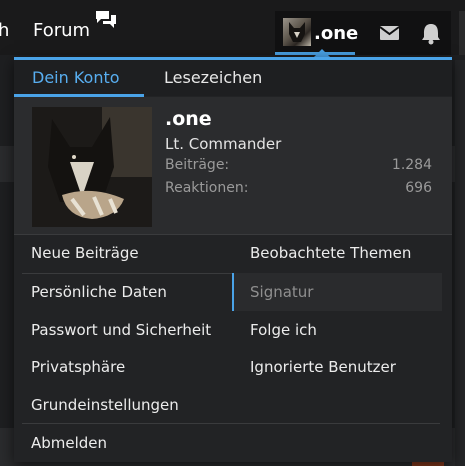 The height and width of the screenshot is (466, 465). What do you see at coordinates (61, 30) in the screenshot?
I see `nav-link-forum: Forum` at bounding box center [61, 30].